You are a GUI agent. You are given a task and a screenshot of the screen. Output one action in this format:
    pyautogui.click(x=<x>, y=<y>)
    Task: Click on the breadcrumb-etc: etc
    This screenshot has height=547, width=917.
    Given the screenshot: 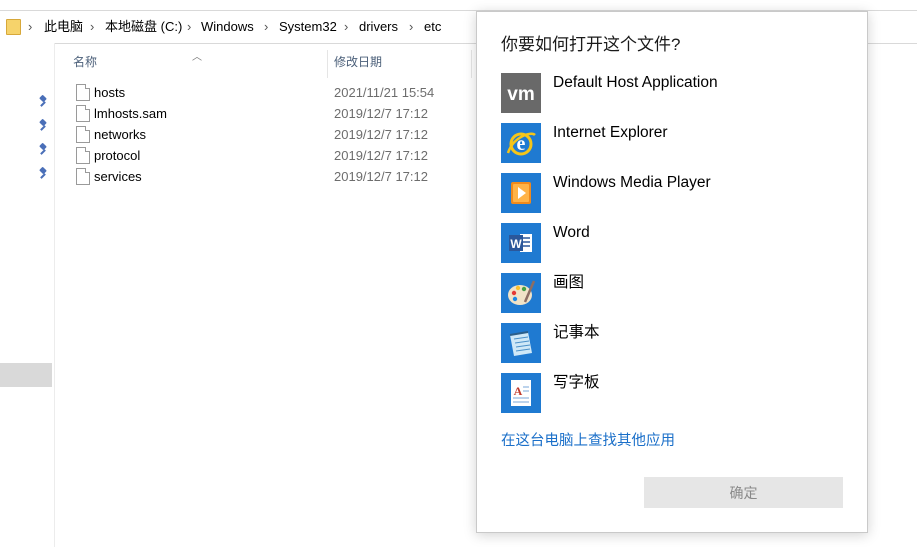 What is the action you would take?
    pyautogui.click(x=432, y=27)
    